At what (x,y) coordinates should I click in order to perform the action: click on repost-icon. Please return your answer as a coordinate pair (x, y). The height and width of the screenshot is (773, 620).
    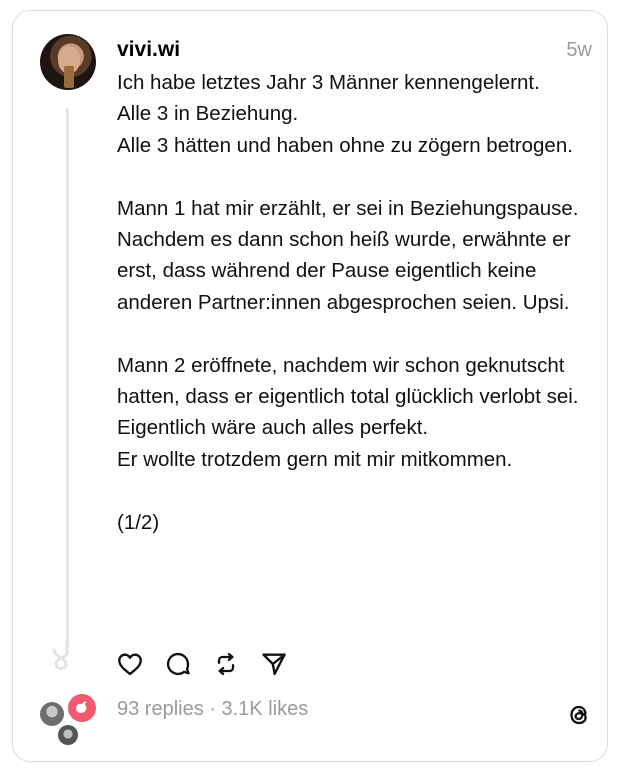
    Looking at the image, I should click on (226, 664).